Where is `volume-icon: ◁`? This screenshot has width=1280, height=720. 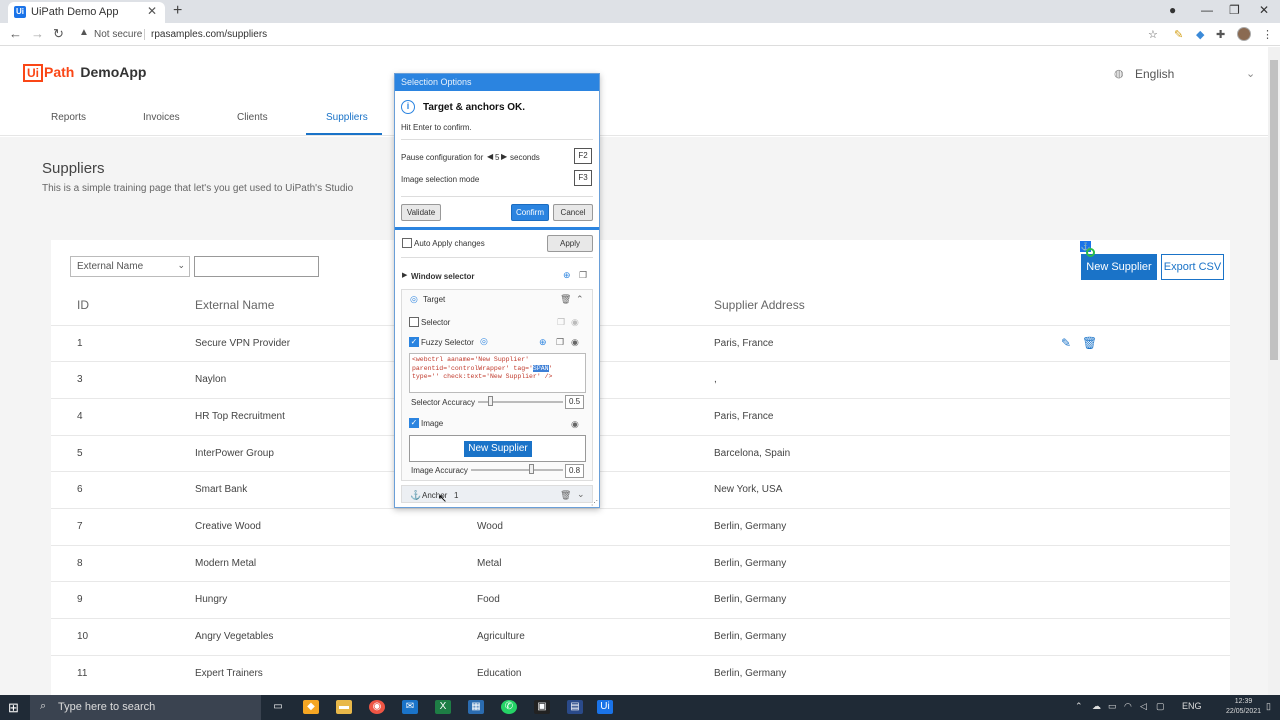
volume-icon: ◁ is located at coordinates (1143, 706).